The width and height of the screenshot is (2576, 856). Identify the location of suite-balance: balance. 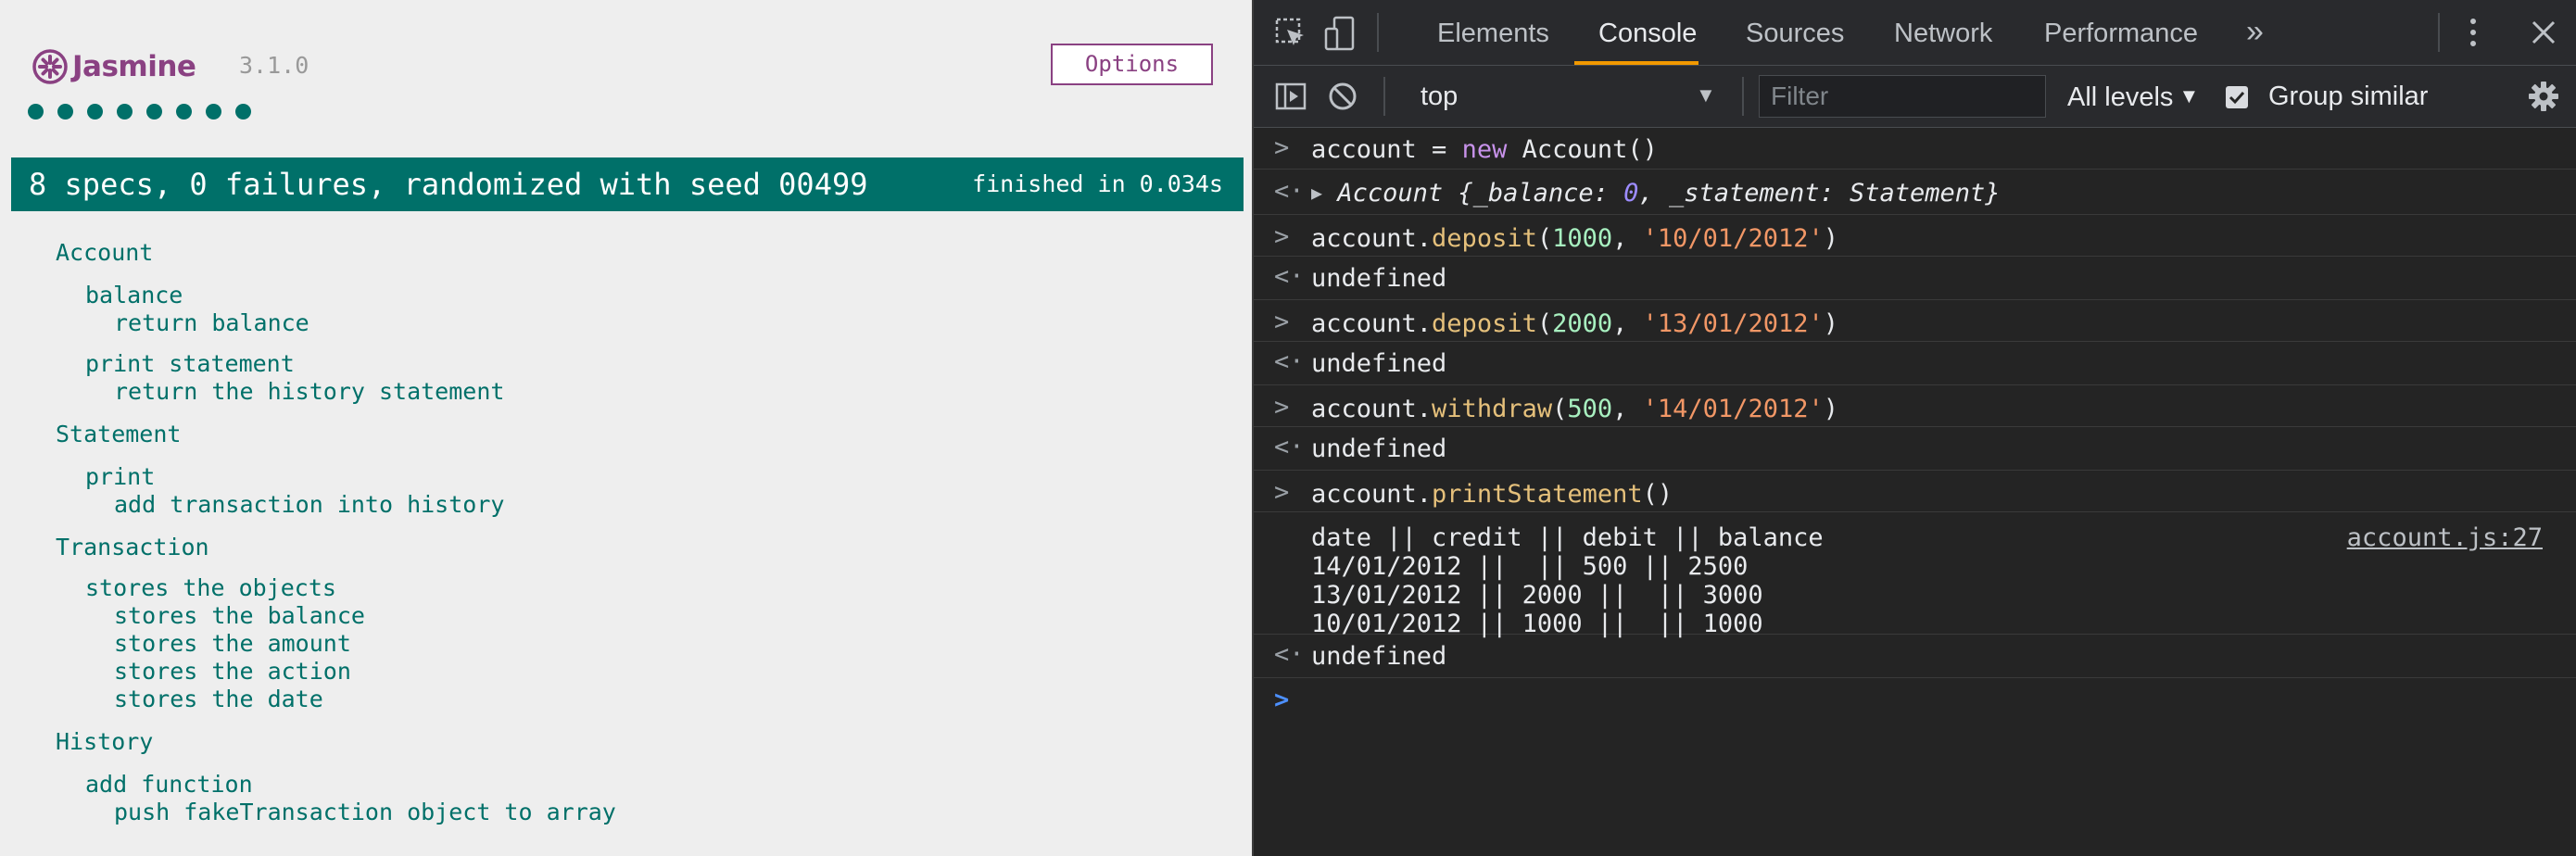
(134, 295).